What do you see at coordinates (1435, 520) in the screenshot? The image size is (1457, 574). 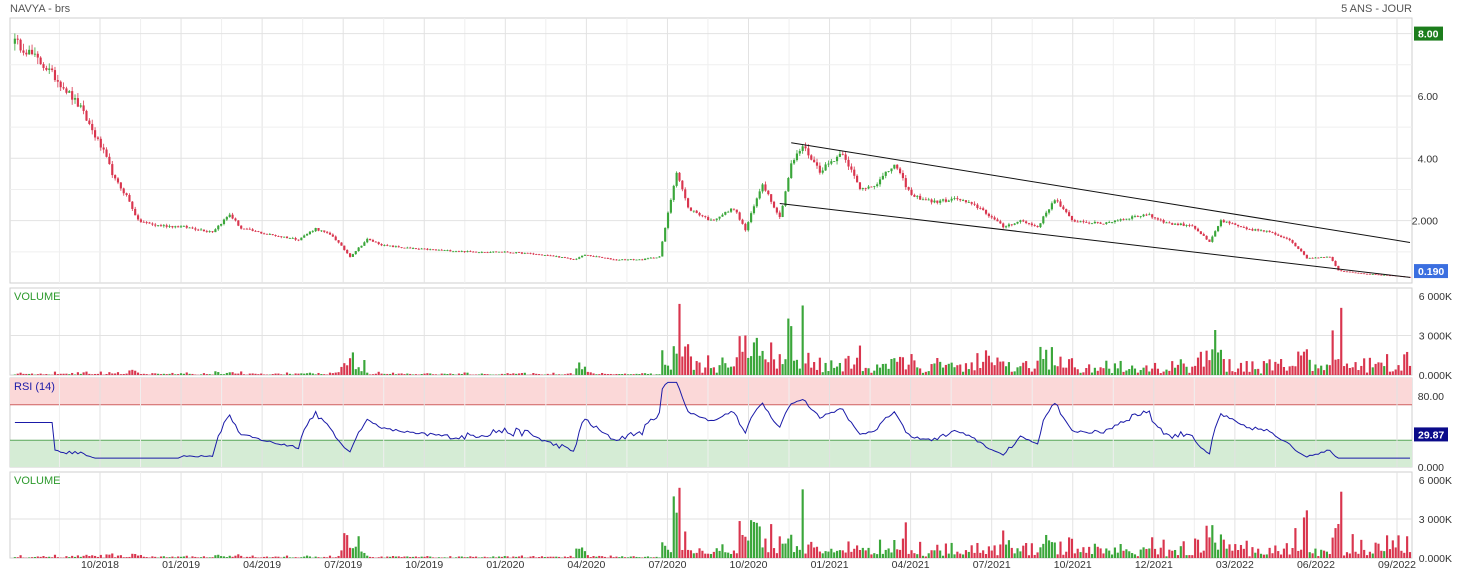 I see `volume2-tick-label: 3 000K` at bounding box center [1435, 520].